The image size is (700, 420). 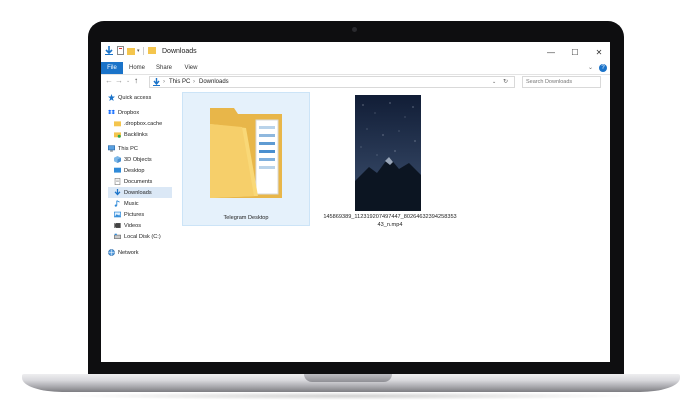 I want to click on sidebar-item-dropbox: Dropbox, so click(x=123, y=112).